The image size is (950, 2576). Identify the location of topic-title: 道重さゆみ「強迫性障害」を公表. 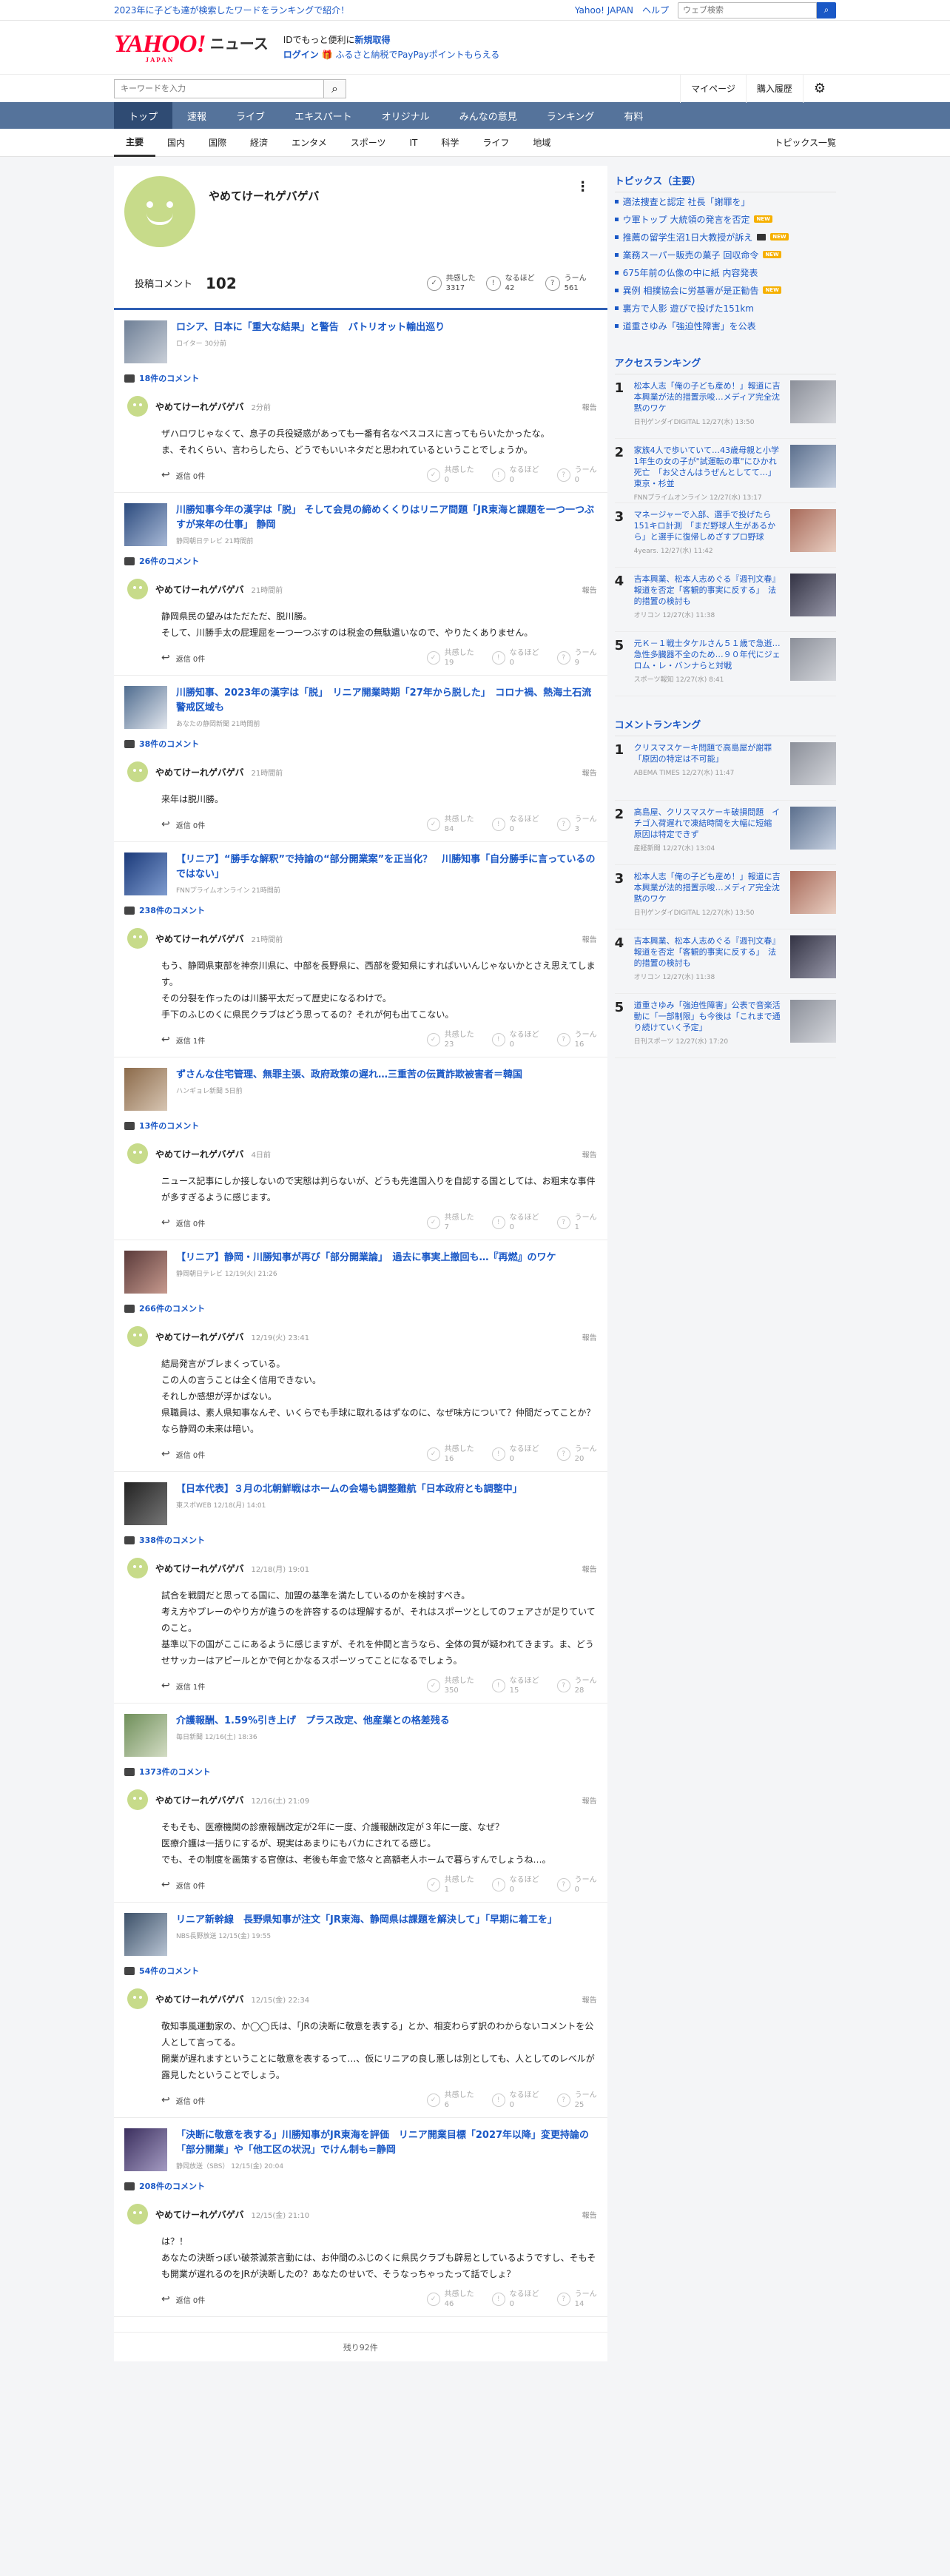
(689, 326).